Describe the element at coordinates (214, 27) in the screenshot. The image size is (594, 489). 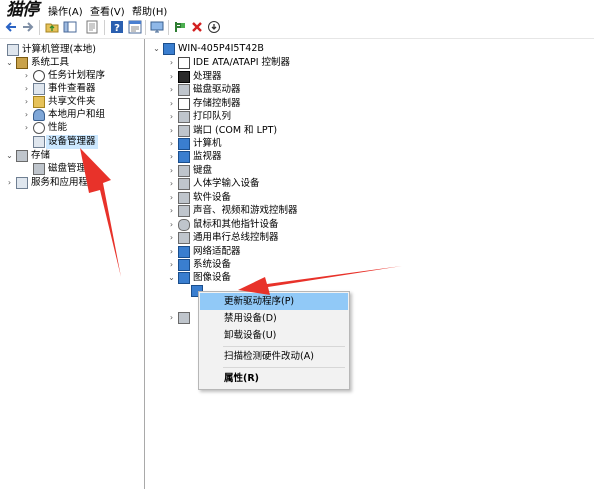
I see `update-driver-icon` at that location.